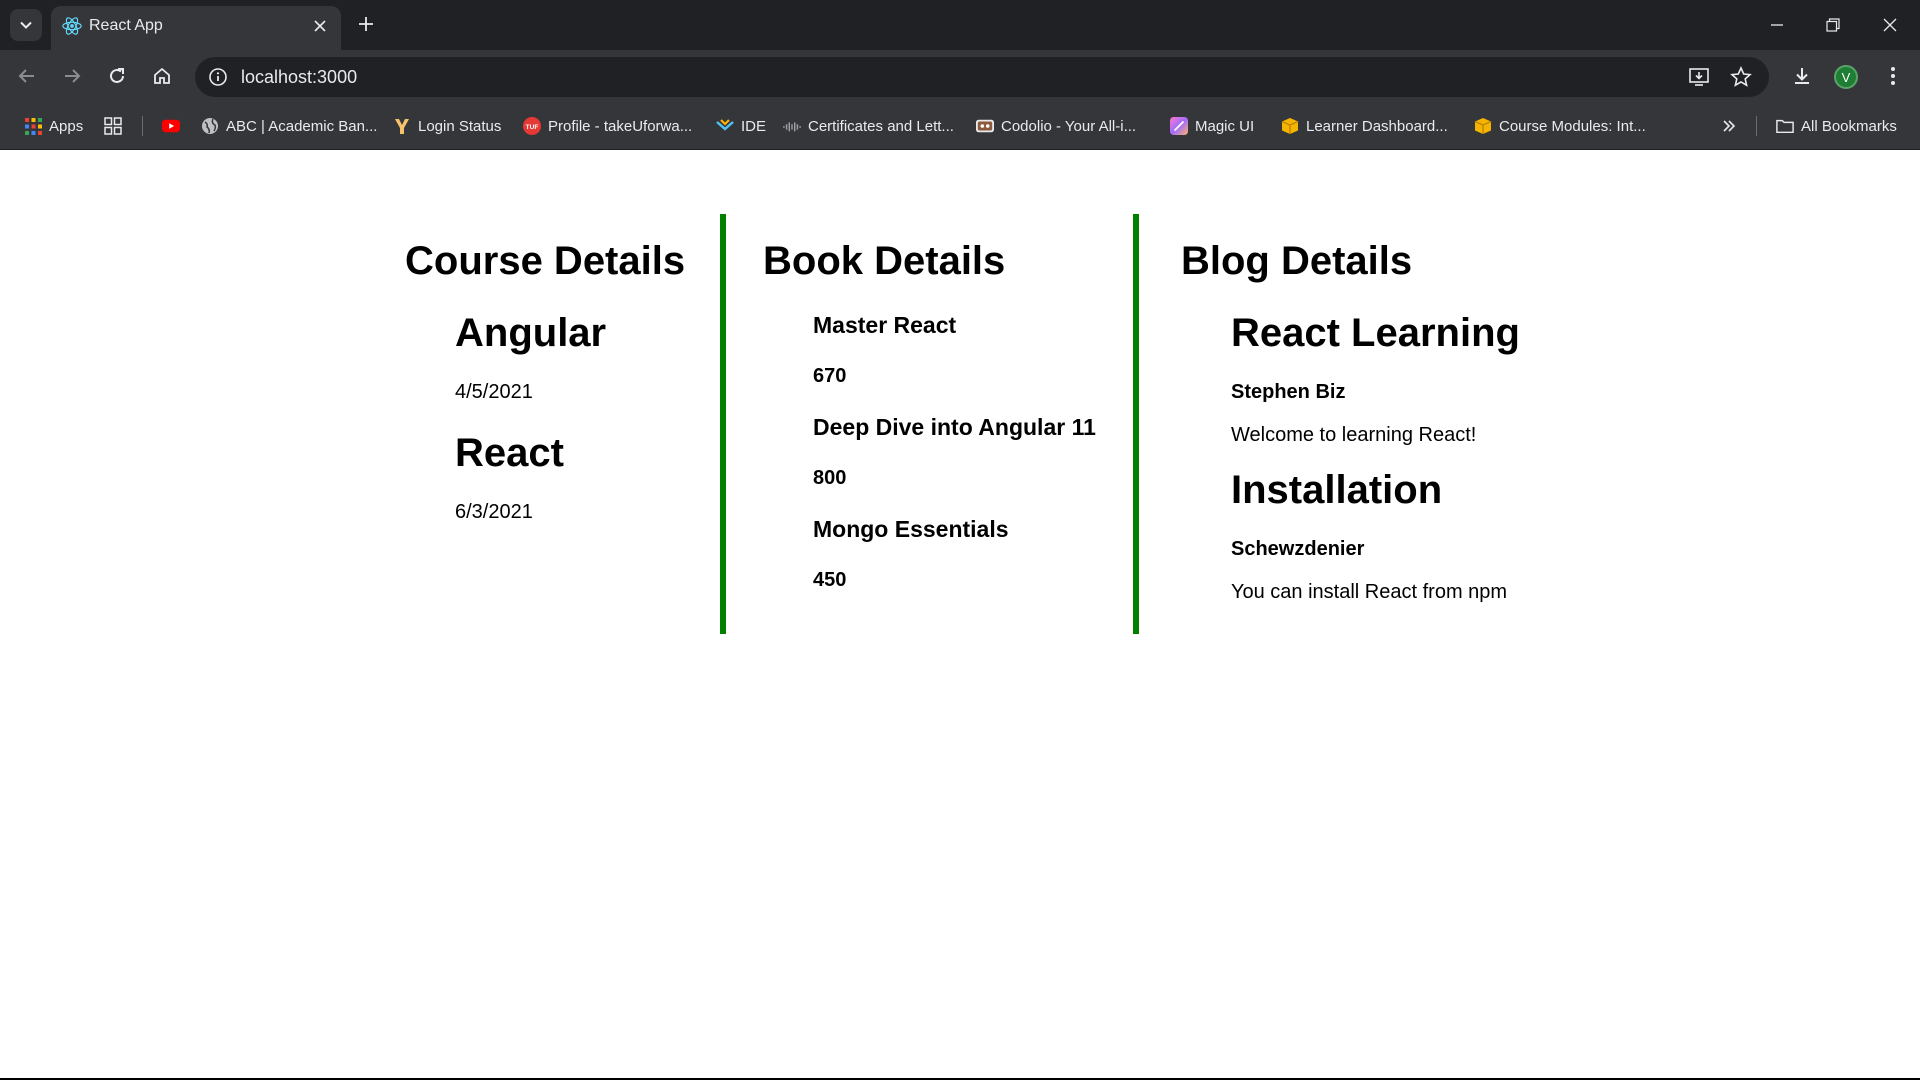 This screenshot has height=1080, width=1920. I want to click on bookmark-login-status: Login Status, so click(447, 126).